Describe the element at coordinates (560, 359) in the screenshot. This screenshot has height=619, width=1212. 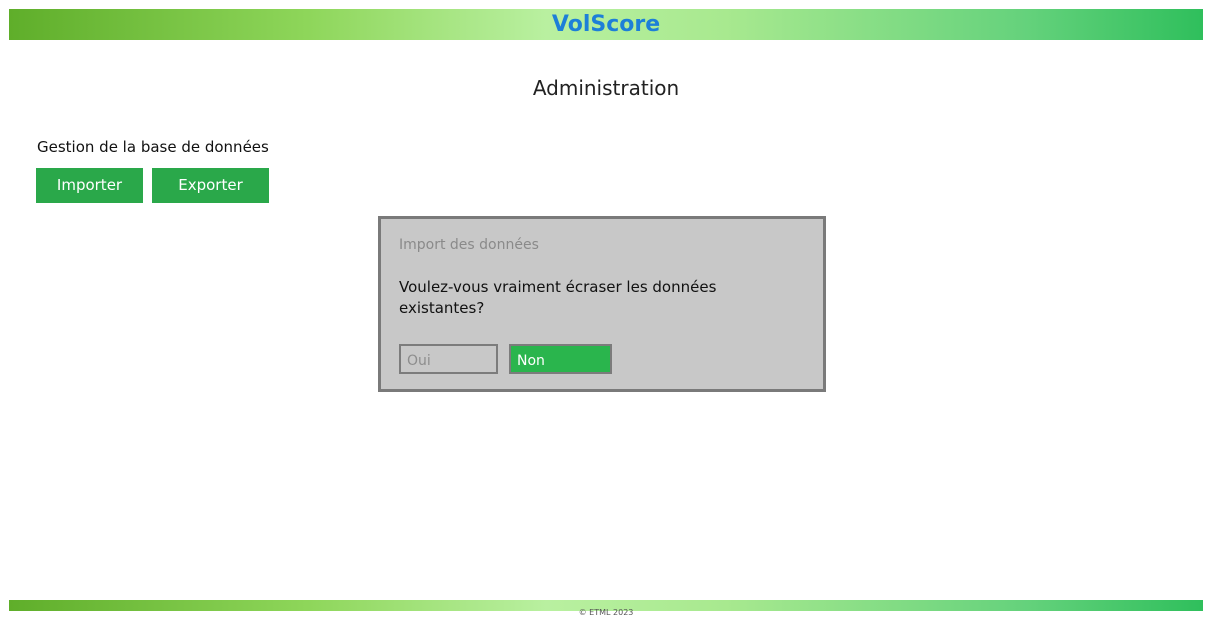
I see `confirm-no-button: Non` at that location.